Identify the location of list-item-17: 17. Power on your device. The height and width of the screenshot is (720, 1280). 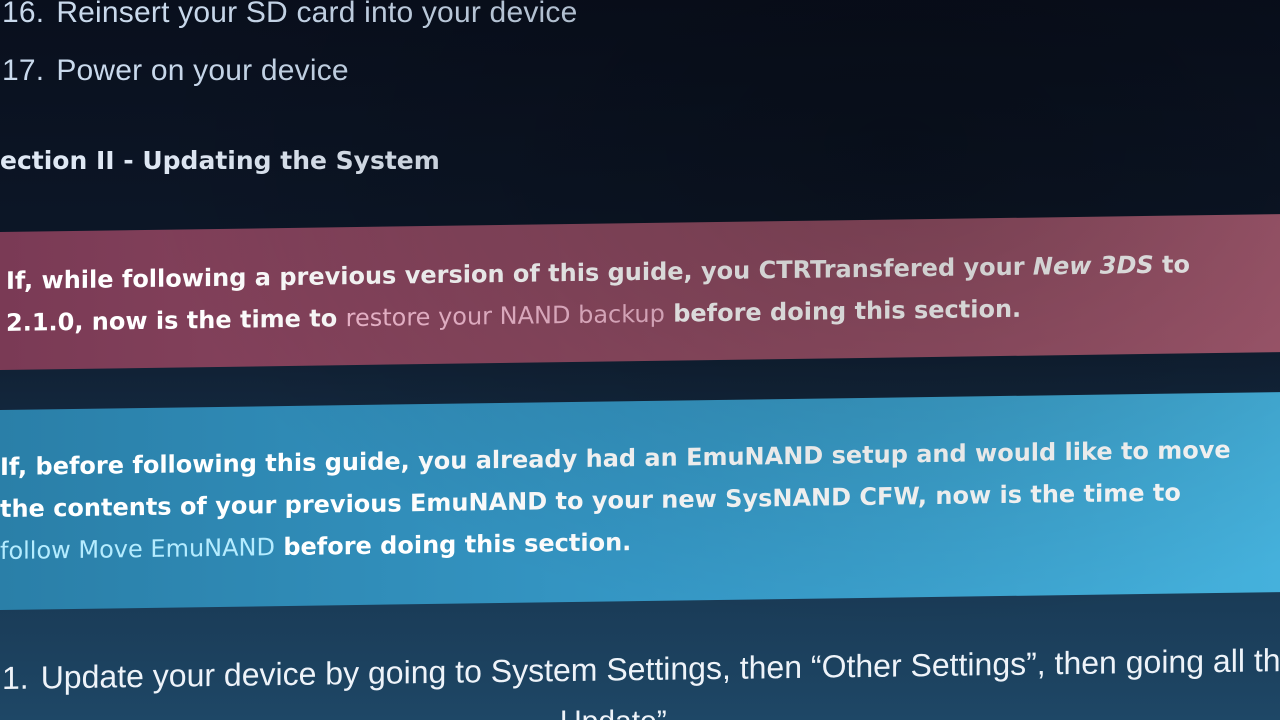
(175, 71).